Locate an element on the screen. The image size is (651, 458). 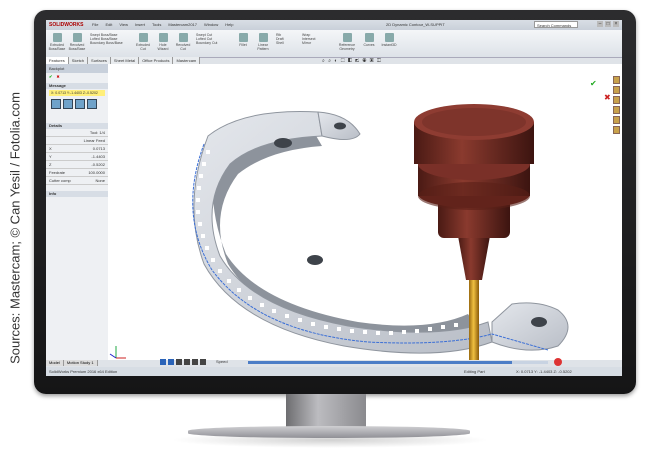
revolved-boss-button: Revolved Boss/Base is located at coordinates (77, 42).